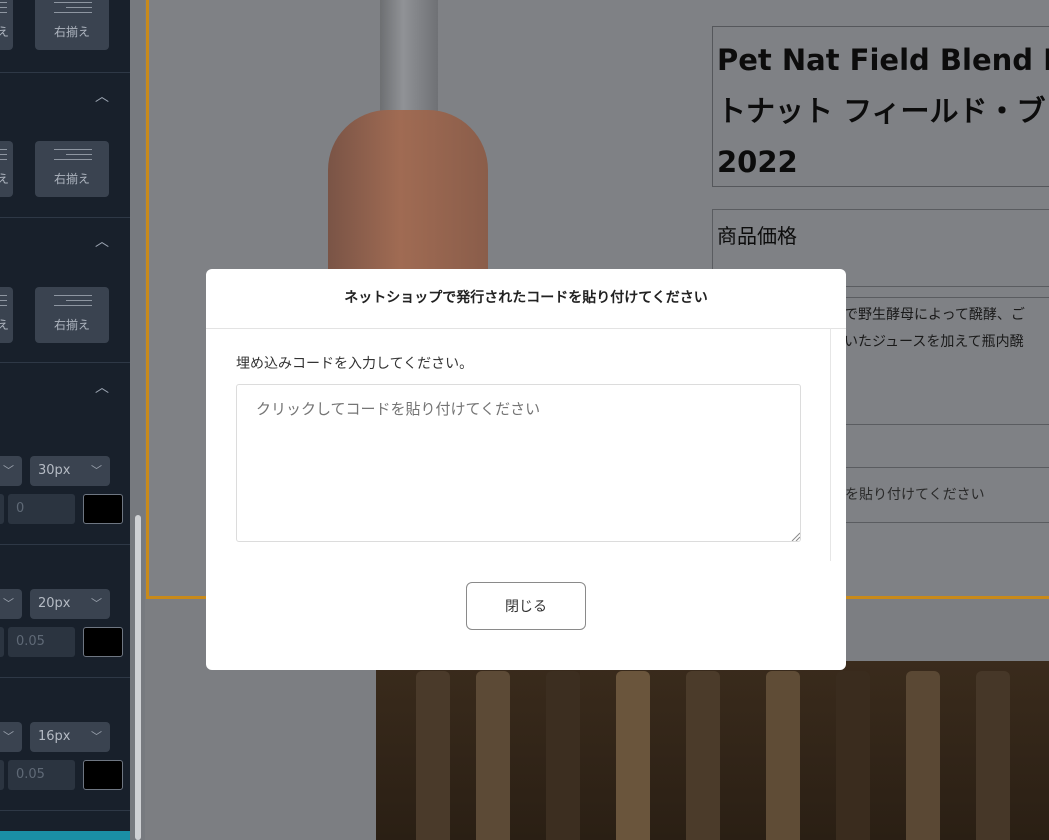 This screenshot has height=840, width=1049. I want to click on dialog-title: ネットショップで発行されたコードを貼り付けてください, so click(526, 299).